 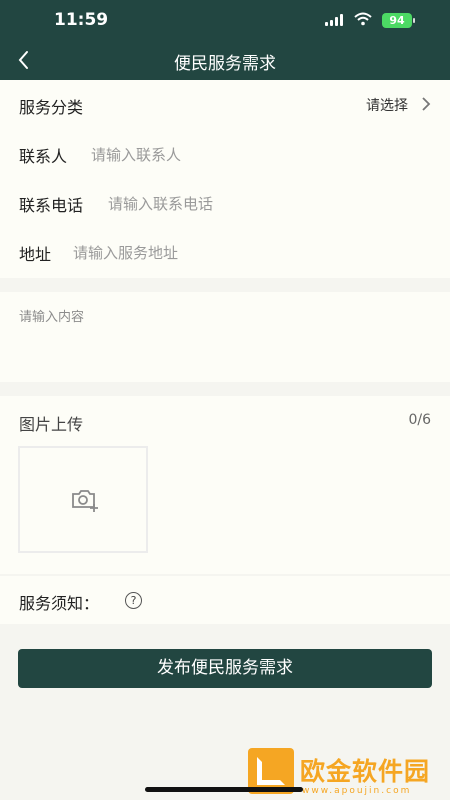 What do you see at coordinates (43, 156) in the screenshot?
I see `contact-label: 联系人` at bounding box center [43, 156].